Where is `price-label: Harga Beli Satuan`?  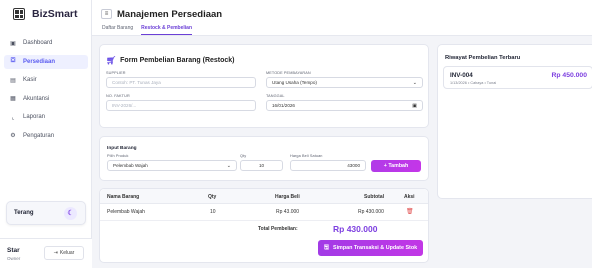 price-label: Harga Beli Satuan is located at coordinates (306, 156).